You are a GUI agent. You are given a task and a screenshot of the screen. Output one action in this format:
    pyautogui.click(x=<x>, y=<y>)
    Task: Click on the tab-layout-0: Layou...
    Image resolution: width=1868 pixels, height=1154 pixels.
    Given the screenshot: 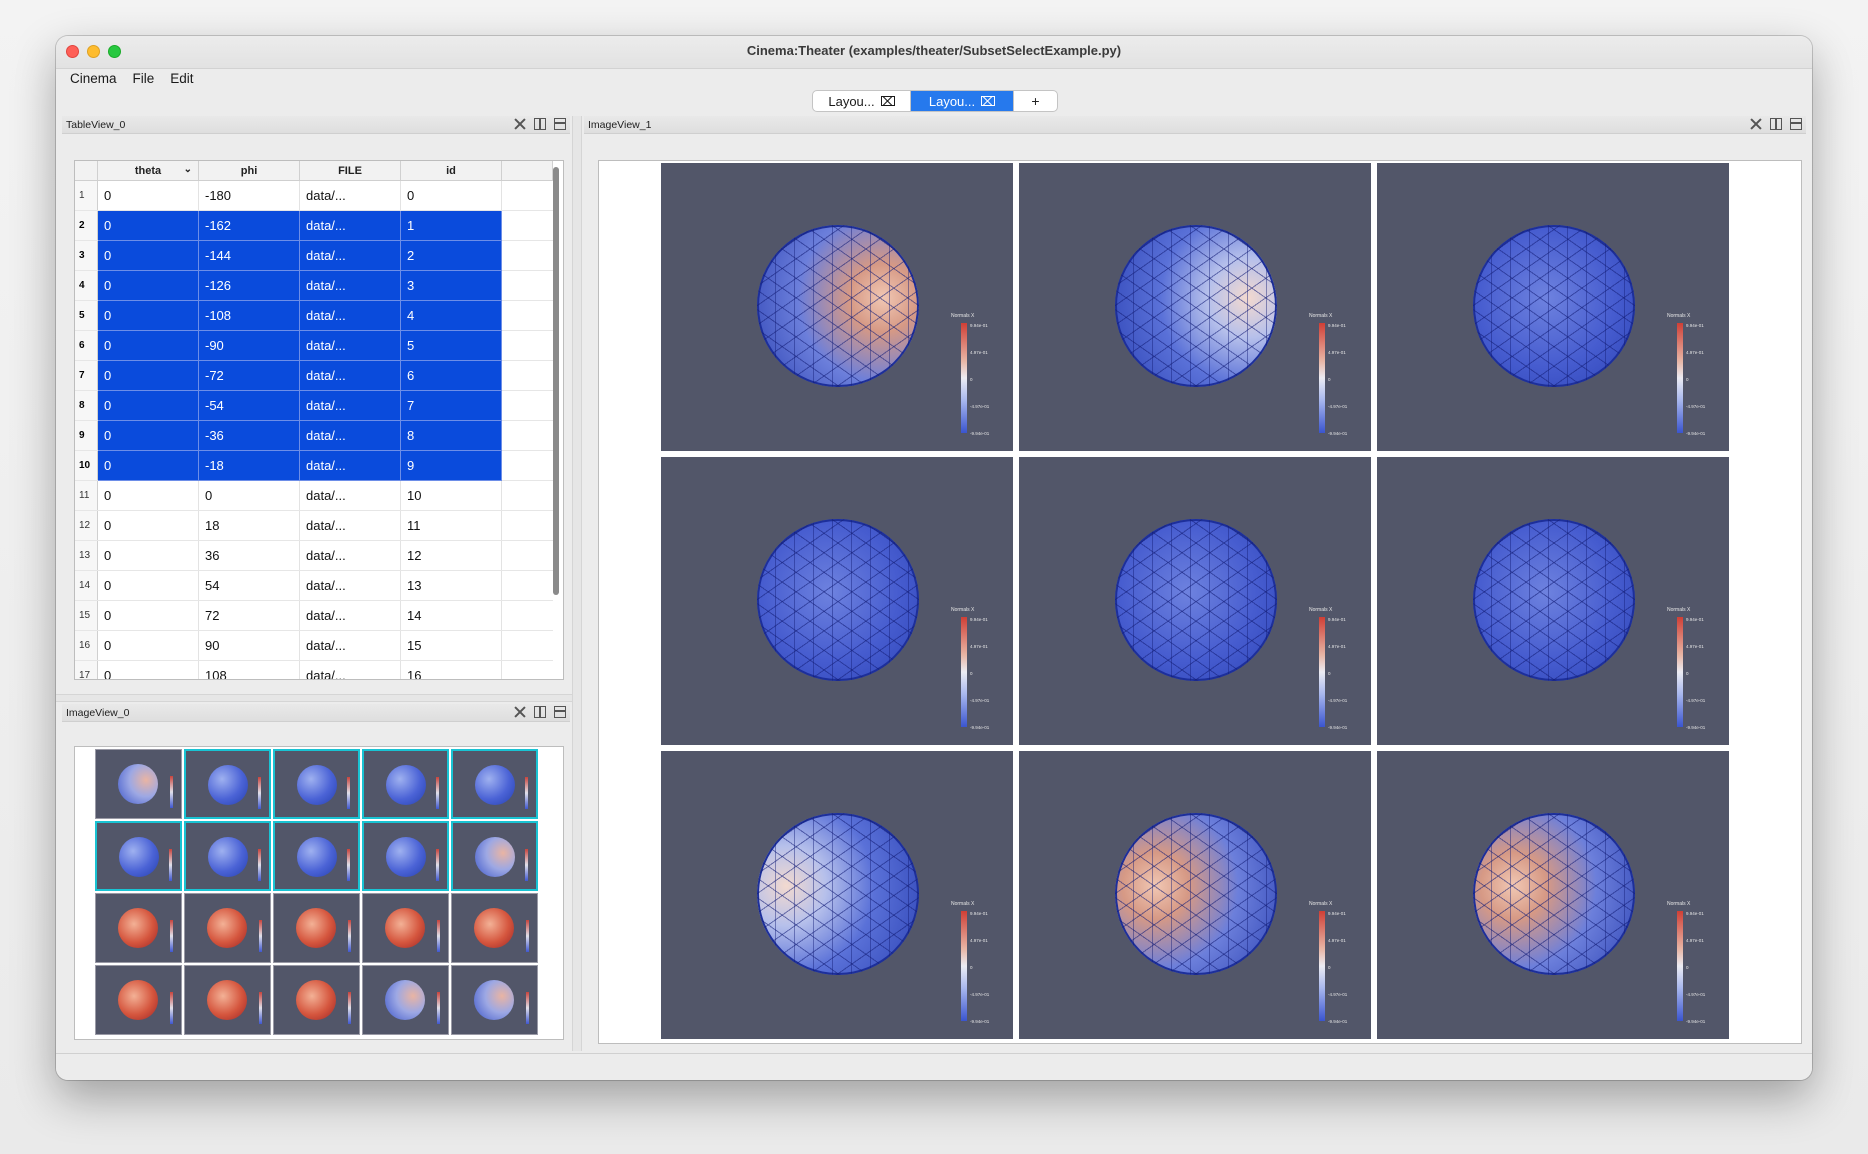 What is the action you would take?
    pyautogui.click(x=862, y=101)
    